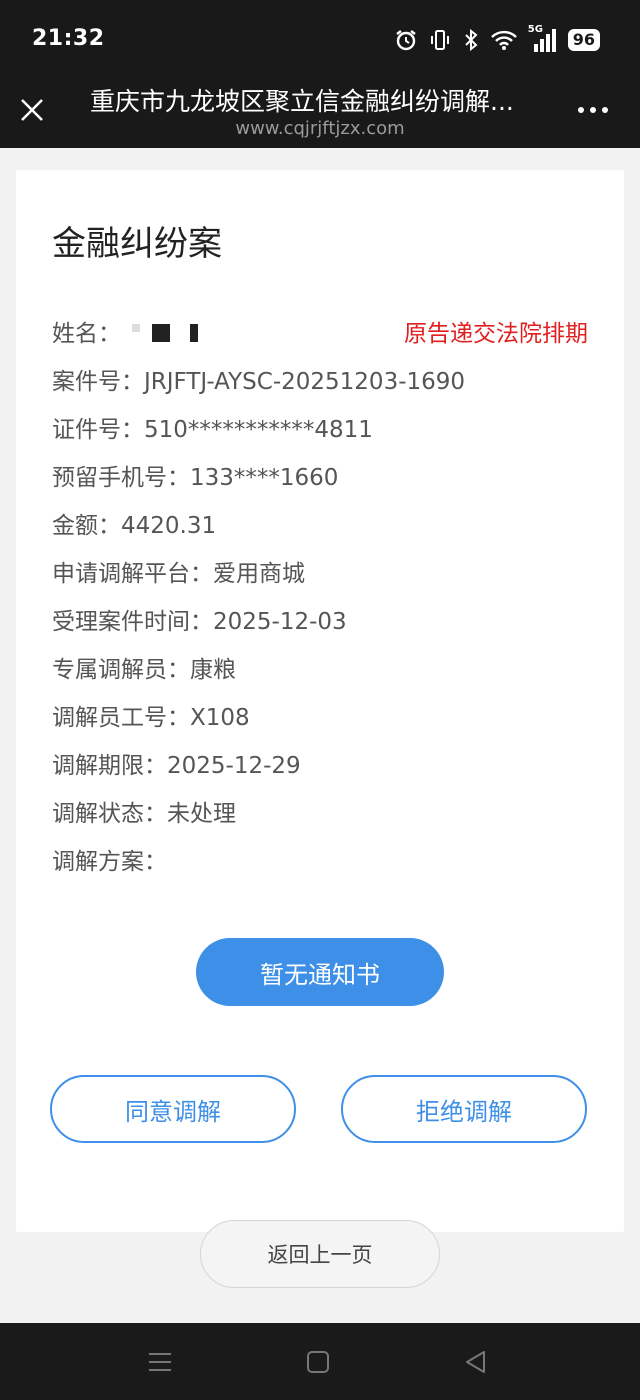 The height and width of the screenshot is (1400, 640). What do you see at coordinates (86, 334) in the screenshot?
I see `field-name: 姓名：` at bounding box center [86, 334].